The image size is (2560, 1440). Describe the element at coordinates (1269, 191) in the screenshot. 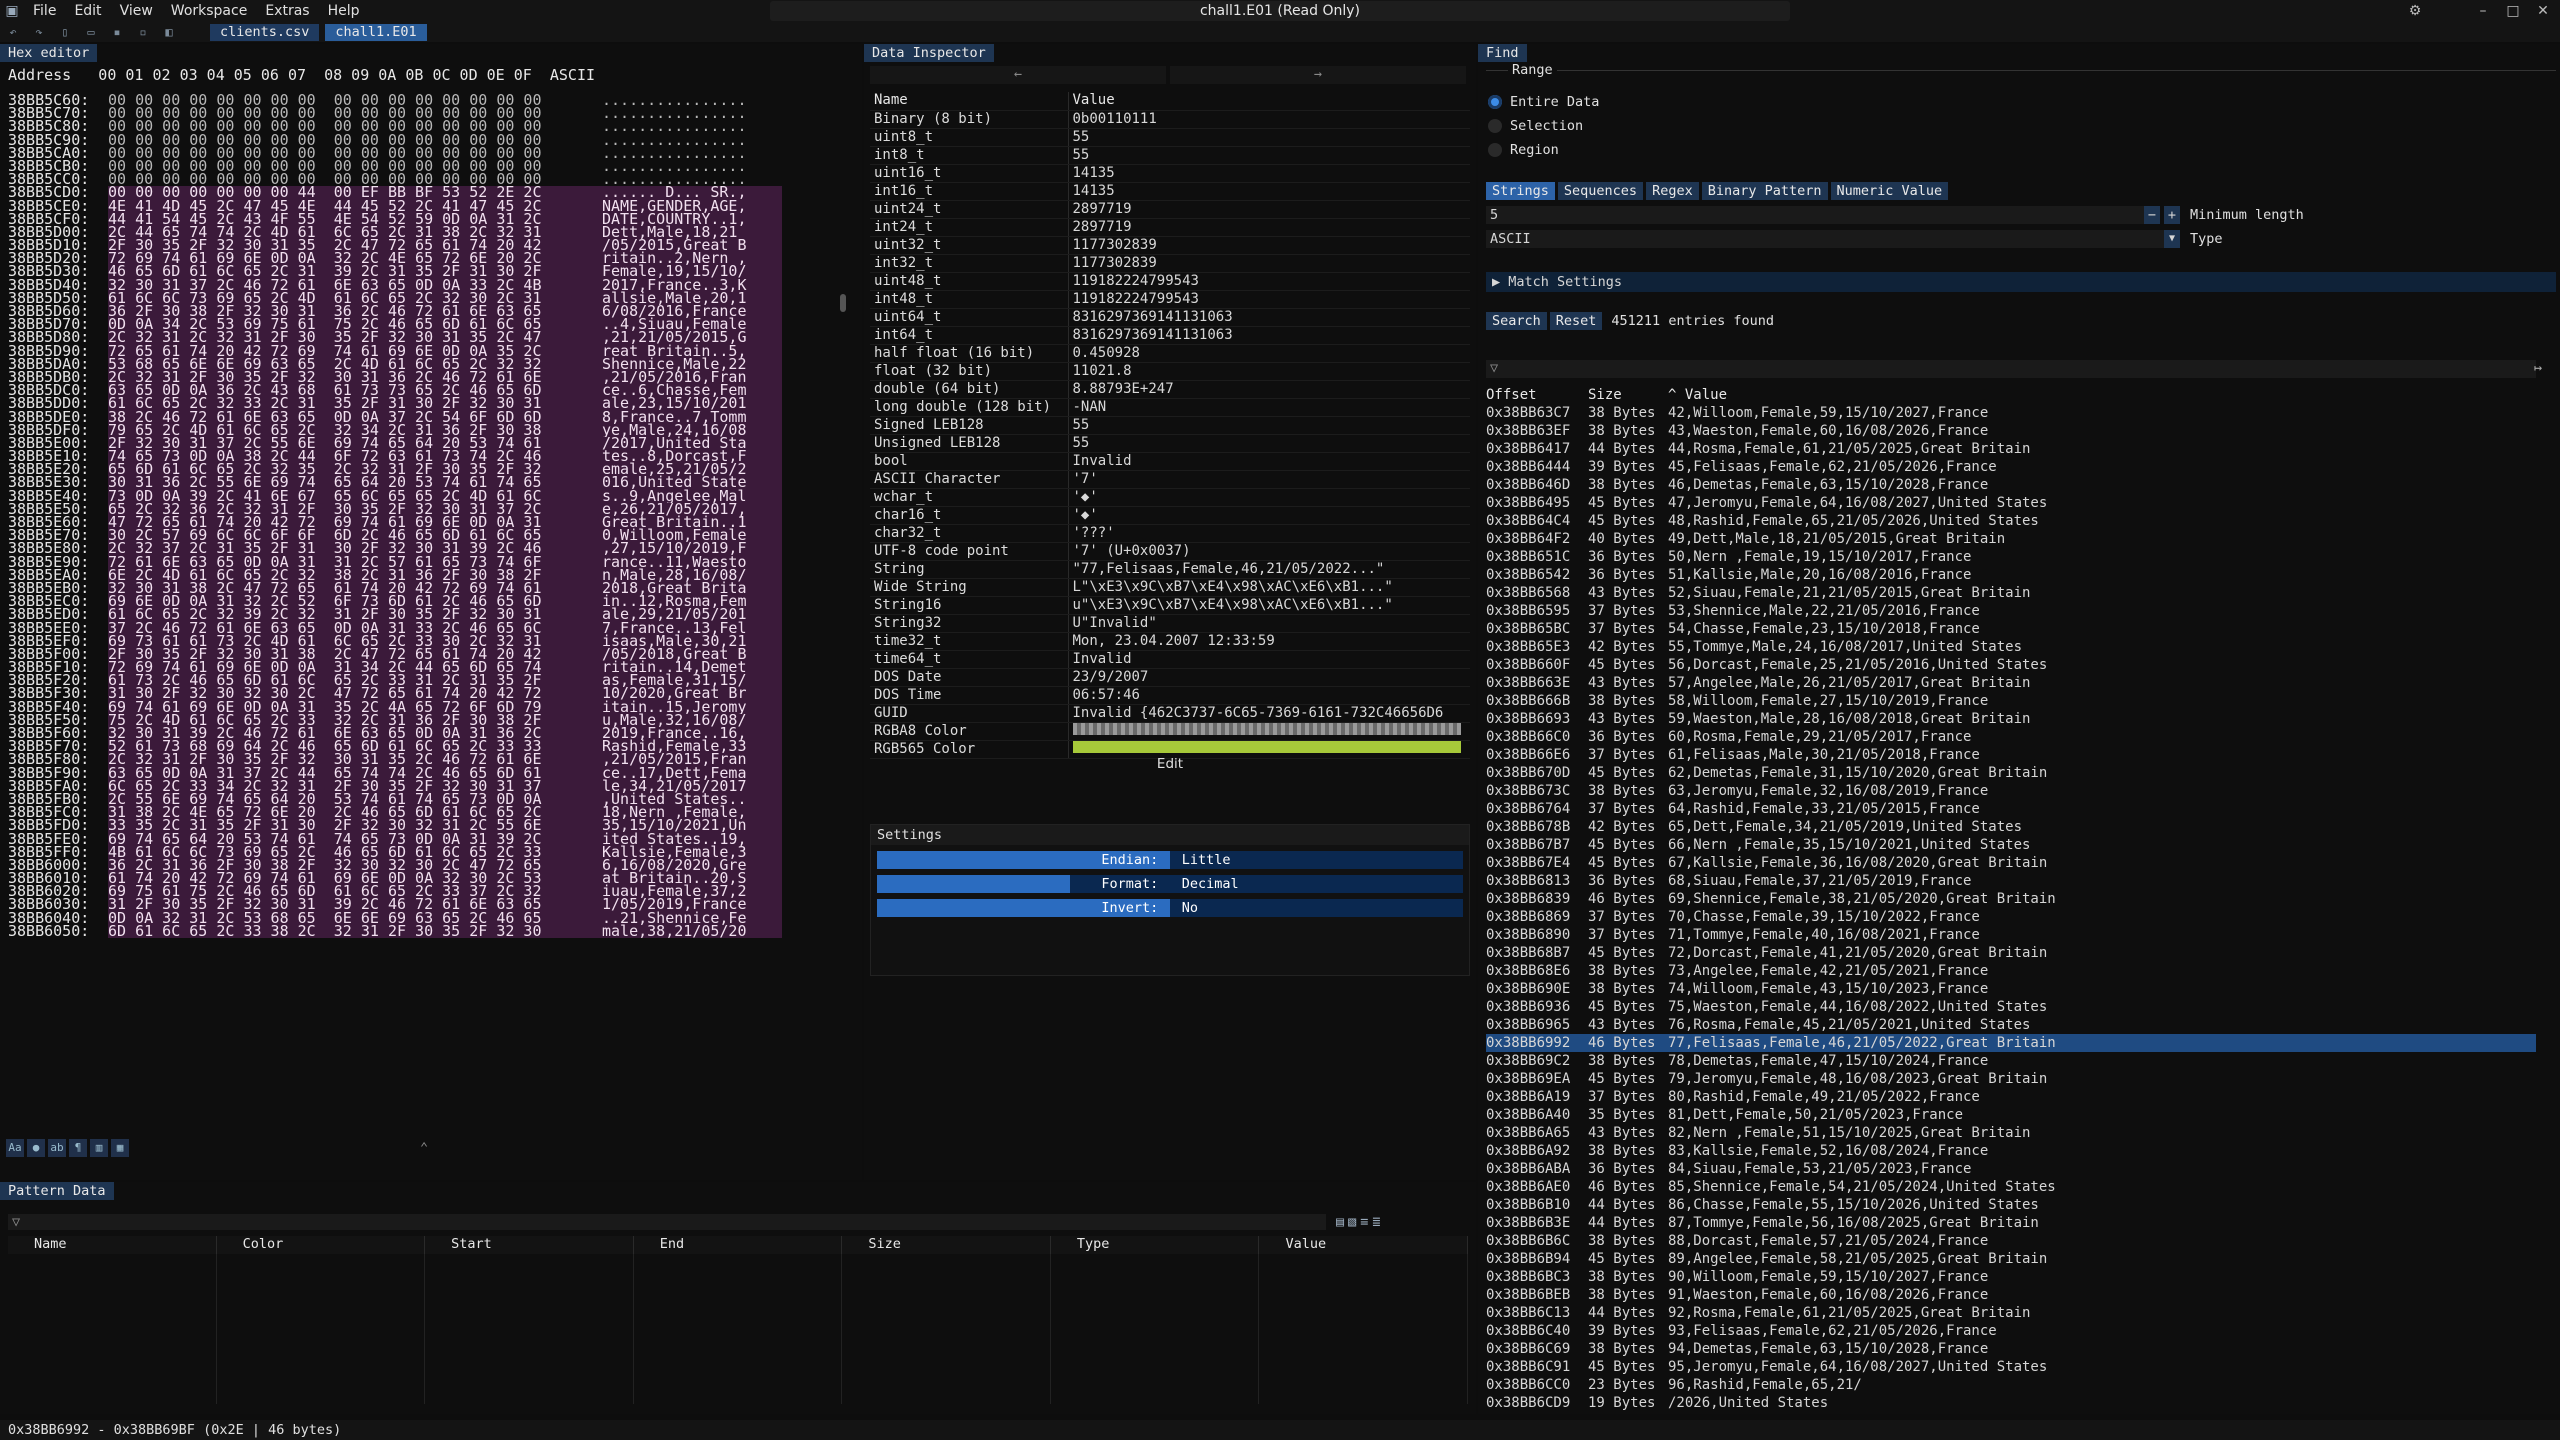

I see `inspector-value: 14135` at that location.